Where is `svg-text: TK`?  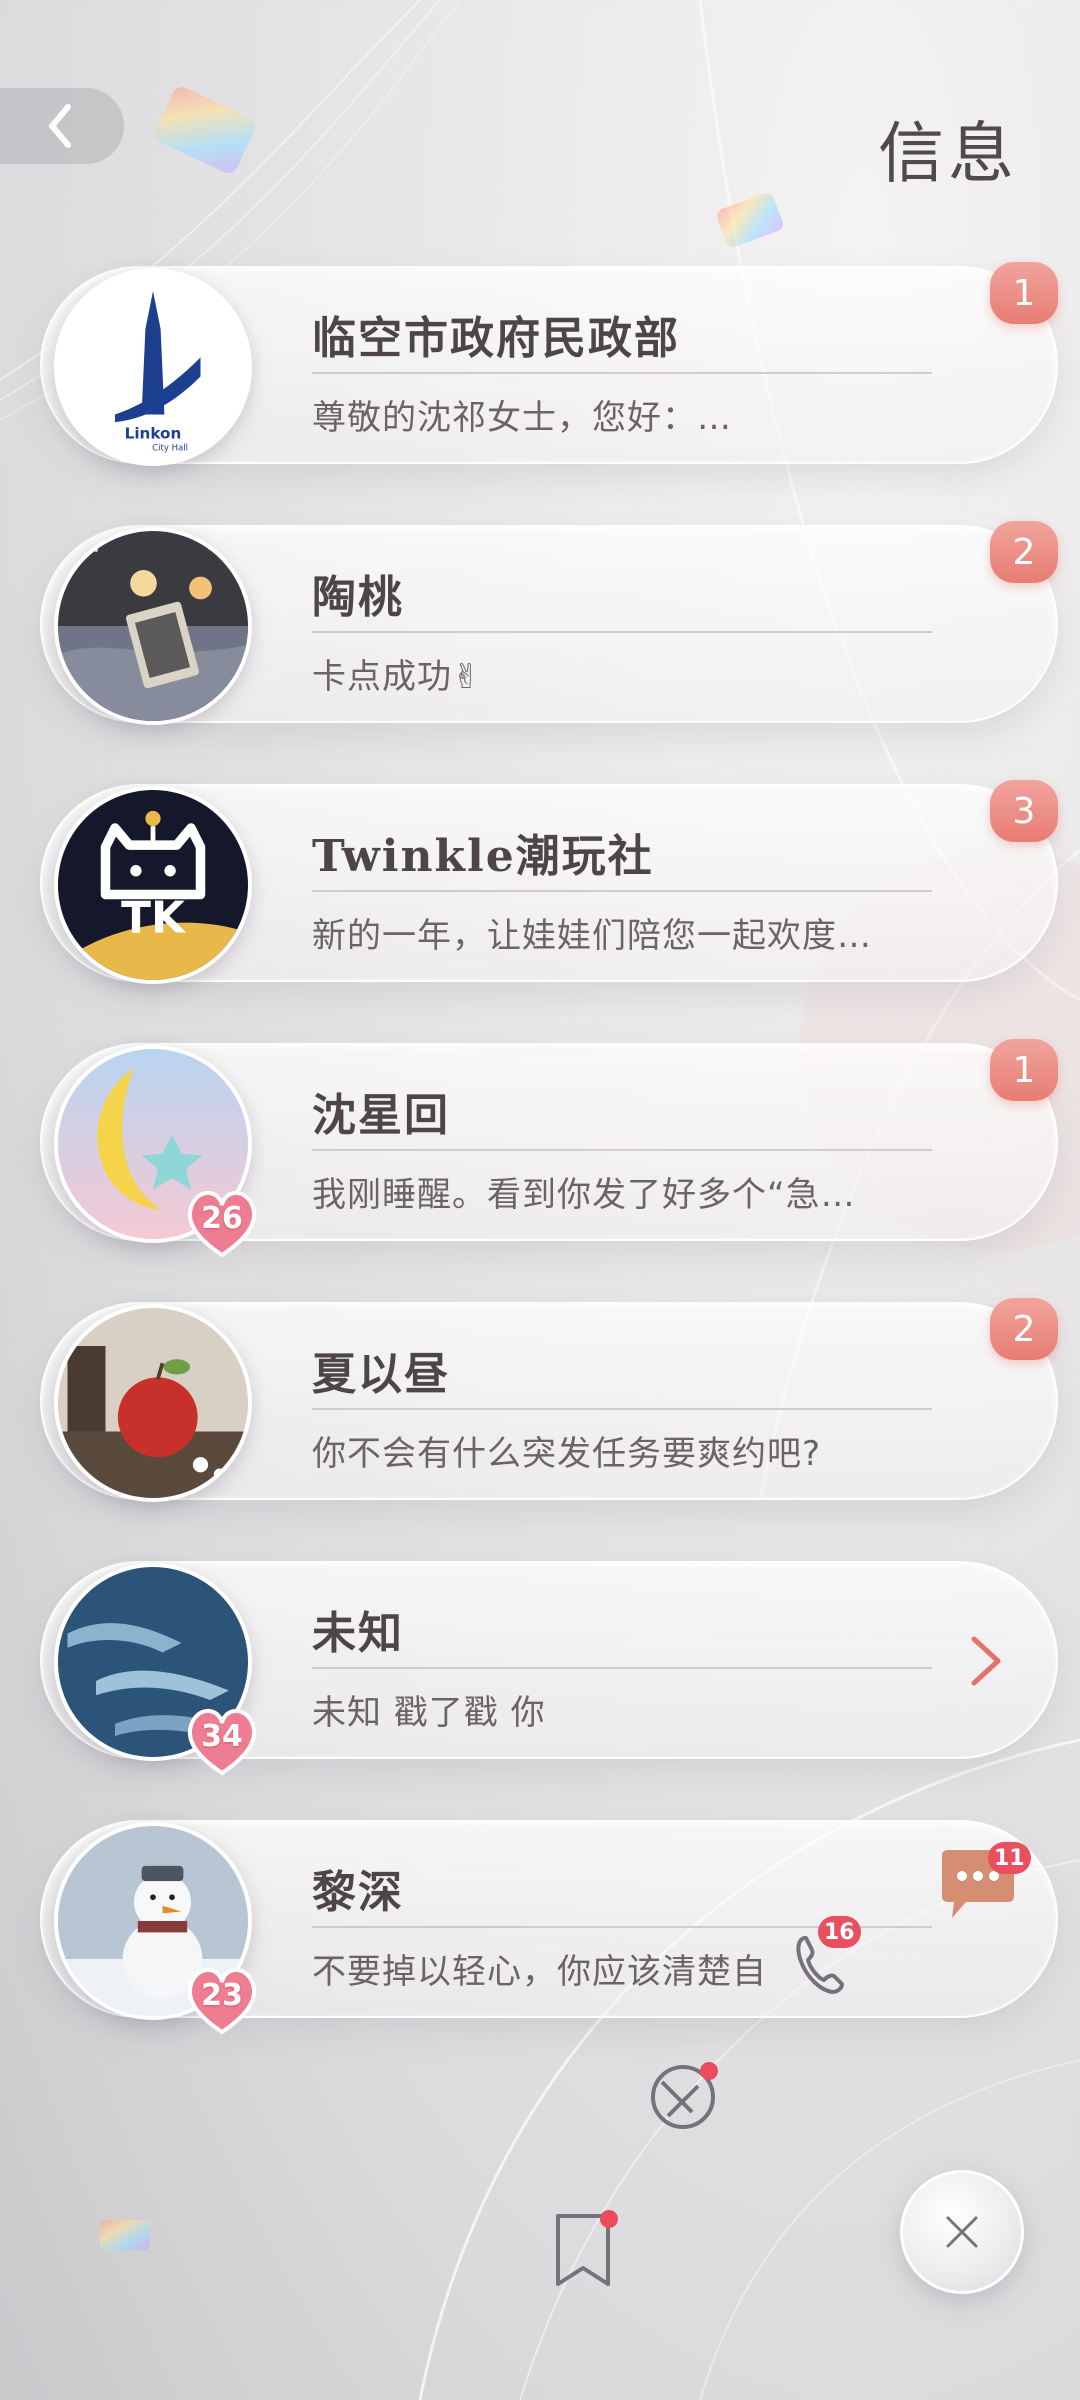 svg-text: TK is located at coordinates (154, 918).